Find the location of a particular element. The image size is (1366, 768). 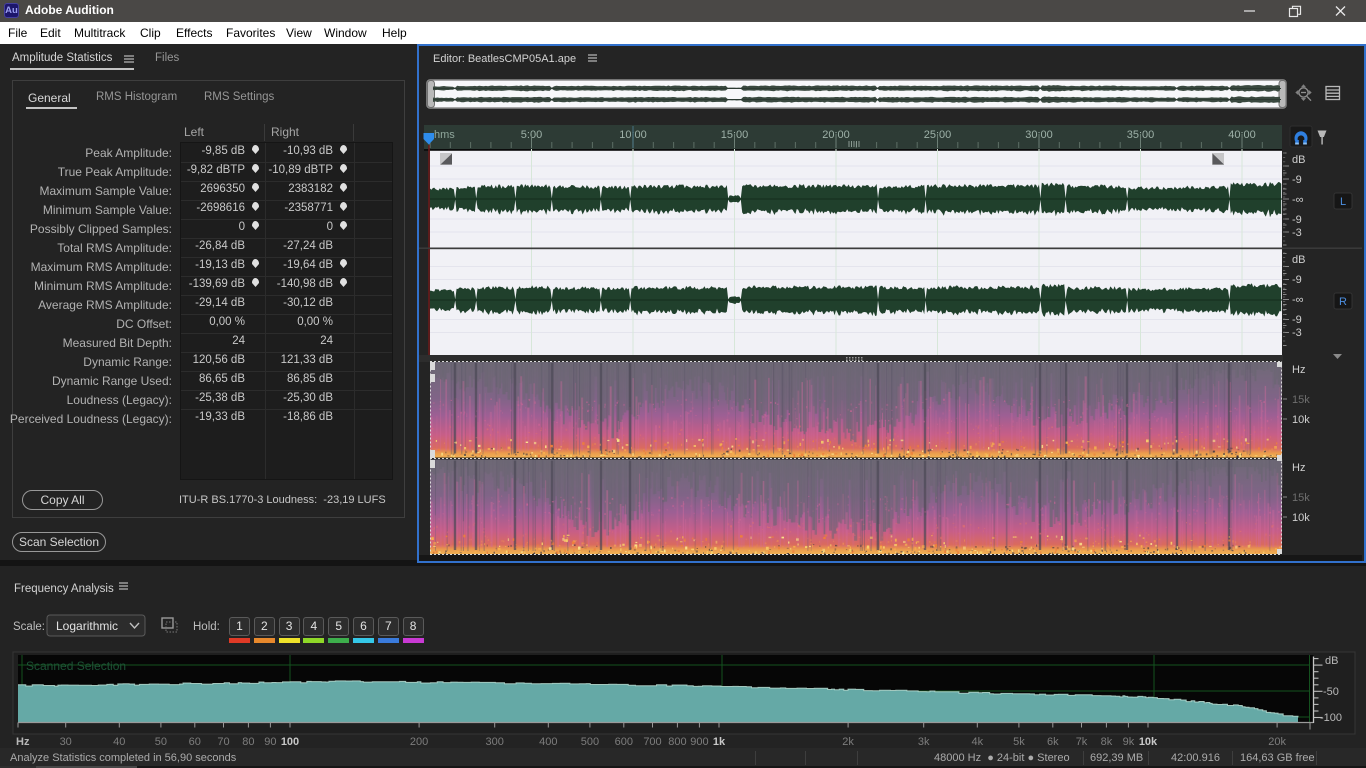

svg-text: L is located at coordinates (1343, 202).